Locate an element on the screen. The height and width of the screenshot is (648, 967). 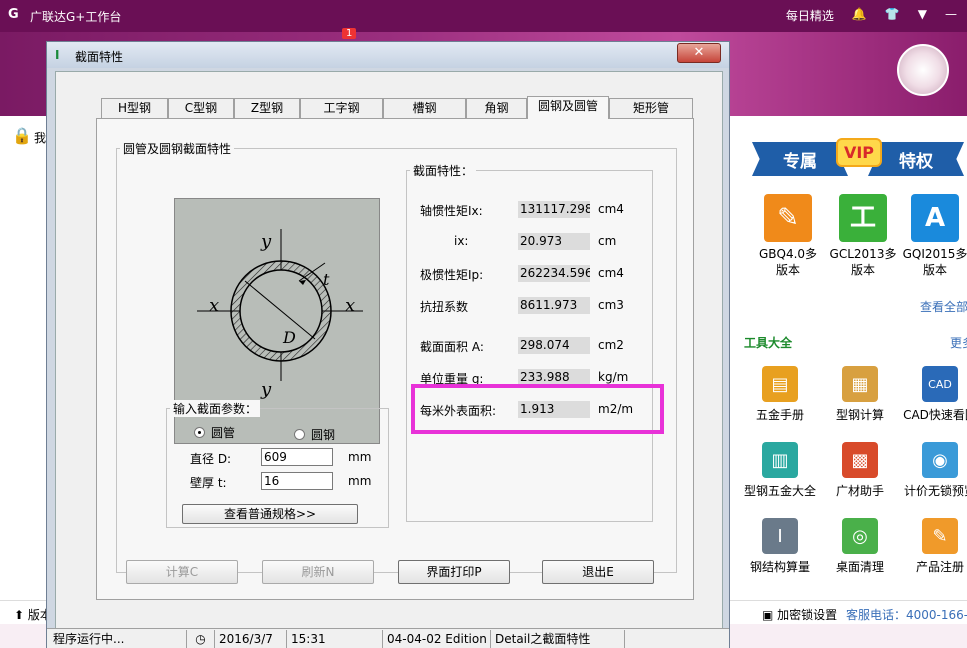
close-button: ✕ is located at coordinates (699, 53).